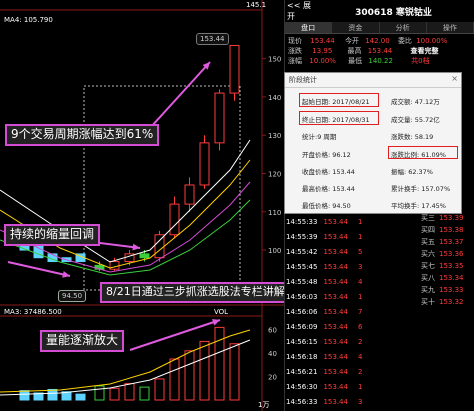 The height and width of the screenshot is (411, 474). Describe the element at coordinates (442, 254) in the screenshot. I see `buy-level-row: 买六 153.36` at that location.